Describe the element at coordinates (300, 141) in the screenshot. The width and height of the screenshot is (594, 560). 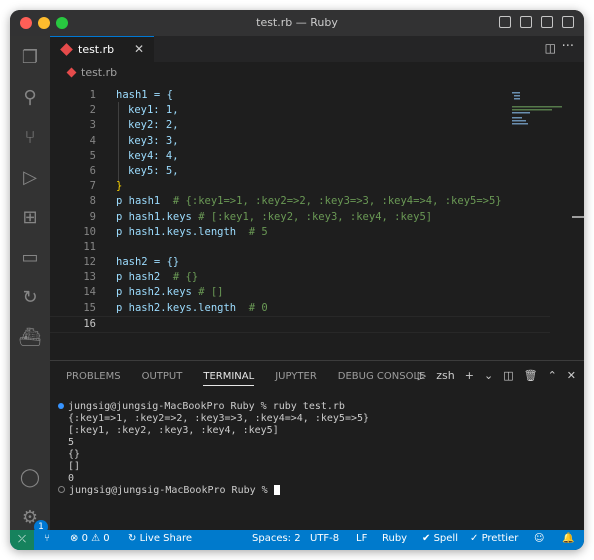
I see `code-line: 4 key3: 3,` at that location.